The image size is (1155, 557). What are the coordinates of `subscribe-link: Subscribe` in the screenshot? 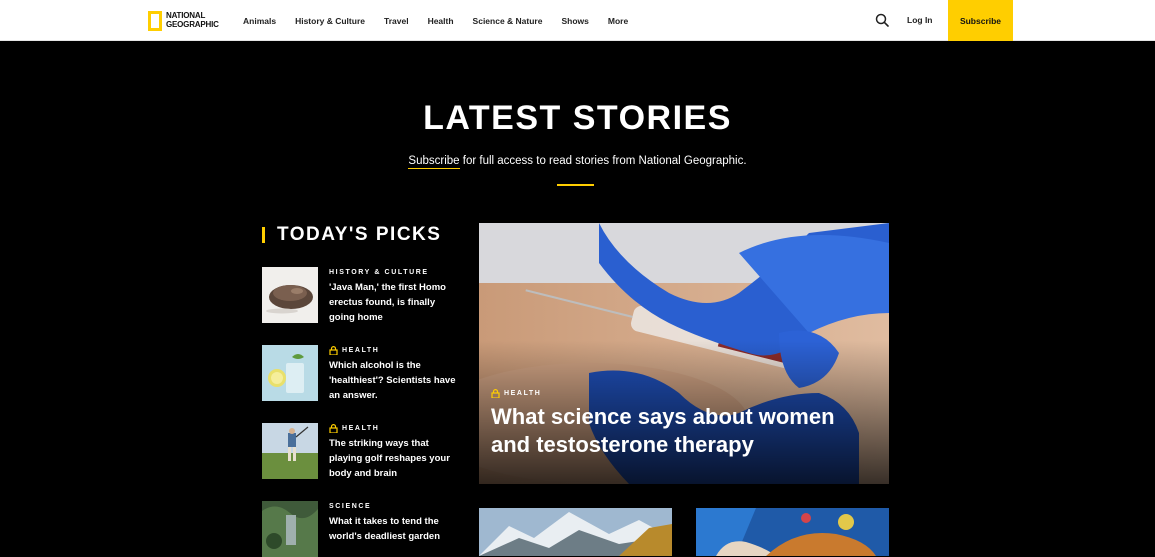 It's located at (434, 162).